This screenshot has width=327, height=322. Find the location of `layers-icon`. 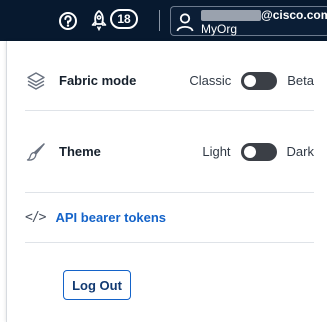

layers-icon is located at coordinates (36, 81).